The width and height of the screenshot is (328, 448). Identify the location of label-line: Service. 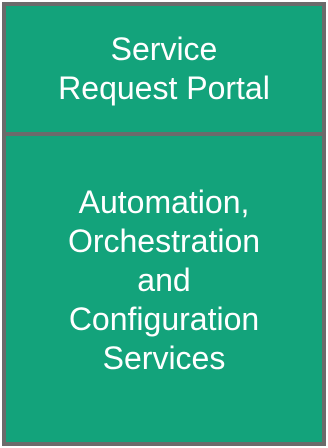
(164, 49).